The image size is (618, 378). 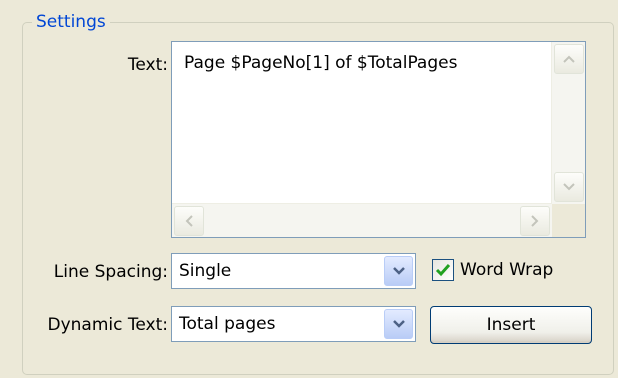 I want to click on checkmark-icon, so click(x=443, y=270).